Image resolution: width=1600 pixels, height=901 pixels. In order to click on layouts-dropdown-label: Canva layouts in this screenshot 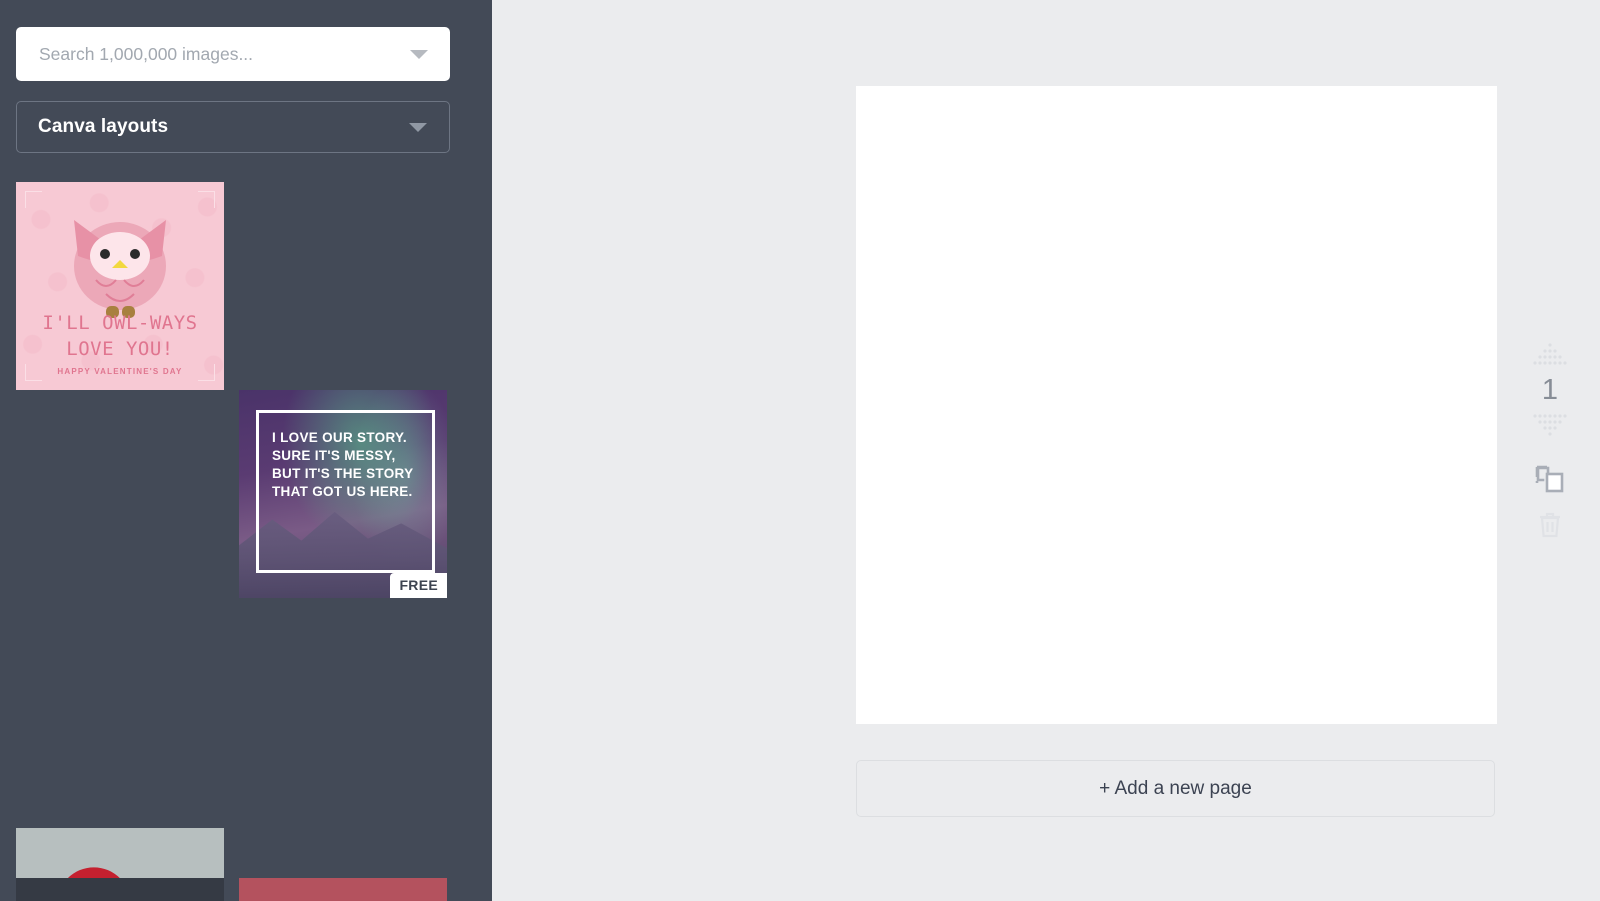, I will do `click(103, 126)`.